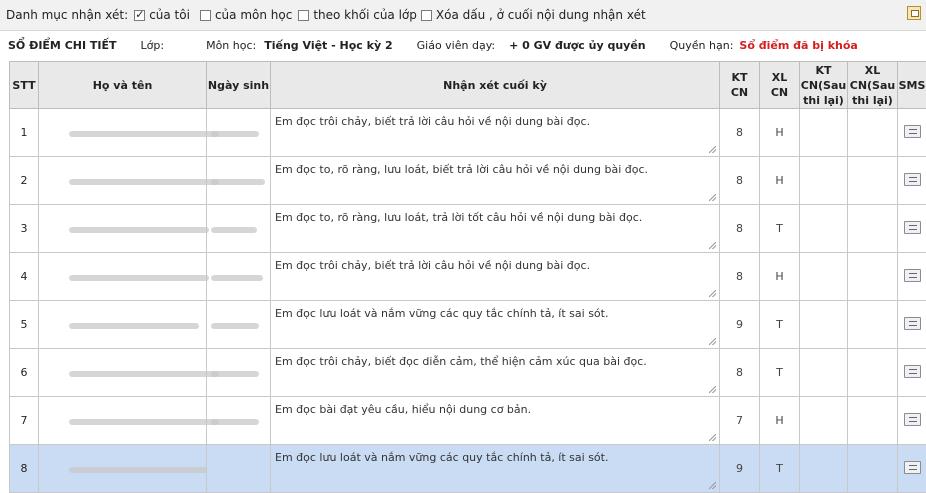 This screenshot has width=926, height=493. I want to click on header-xl-retake-line1: XL, so click(872, 70).